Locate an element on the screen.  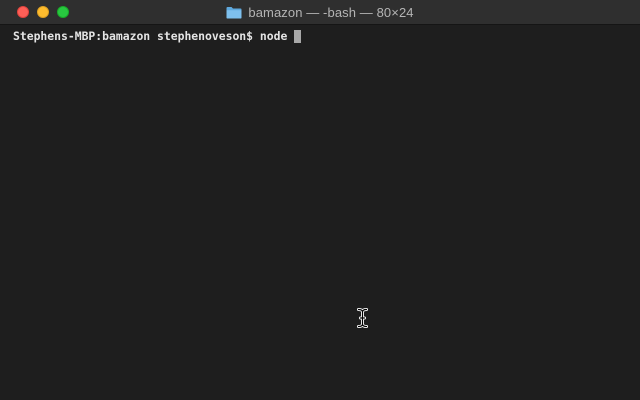
typed-command: node is located at coordinates (277, 36).